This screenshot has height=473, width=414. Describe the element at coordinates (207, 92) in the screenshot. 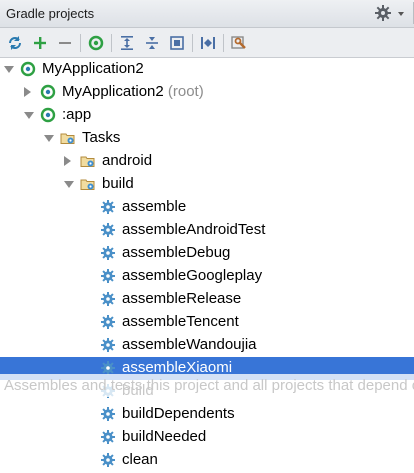

I see `tree-node: MyApplication2 (root)` at that location.